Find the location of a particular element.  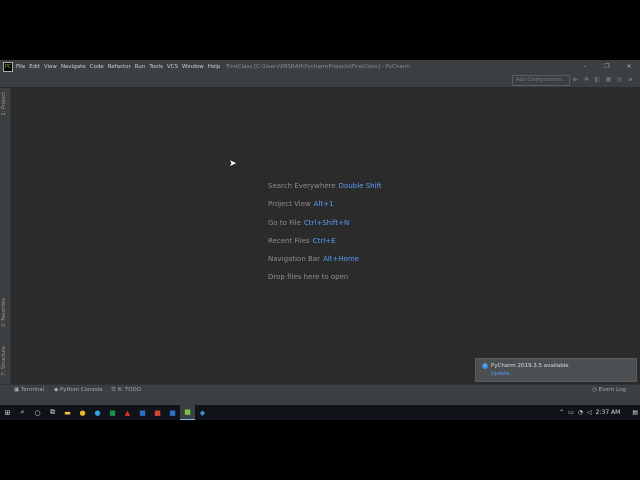

coverage-icon: ◧ is located at coordinates (597, 80).